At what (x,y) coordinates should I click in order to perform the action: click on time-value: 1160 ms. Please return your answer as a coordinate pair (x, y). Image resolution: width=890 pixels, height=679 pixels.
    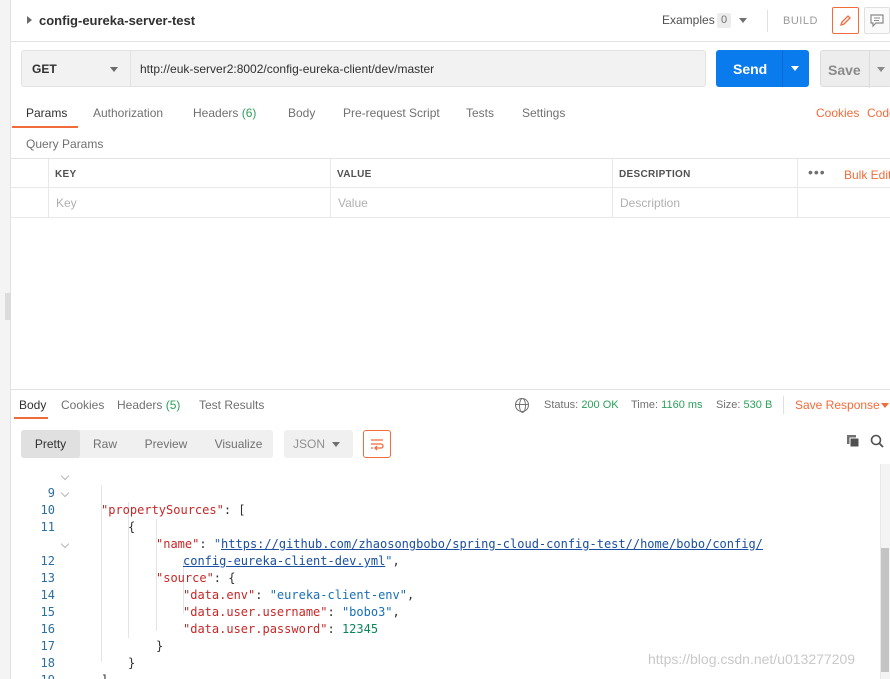
    Looking at the image, I should click on (682, 405).